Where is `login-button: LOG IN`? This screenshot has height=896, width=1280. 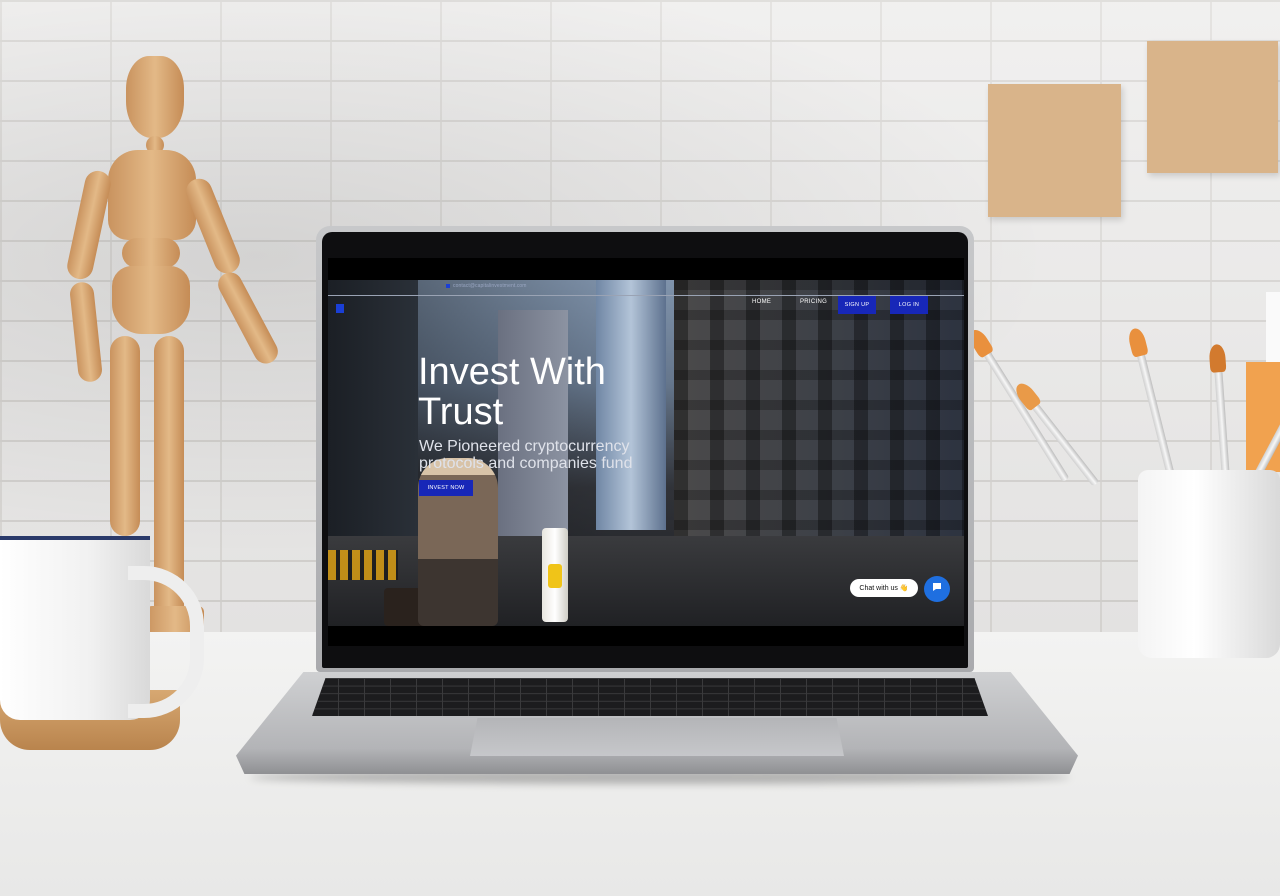
login-button: LOG IN is located at coordinates (909, 305).